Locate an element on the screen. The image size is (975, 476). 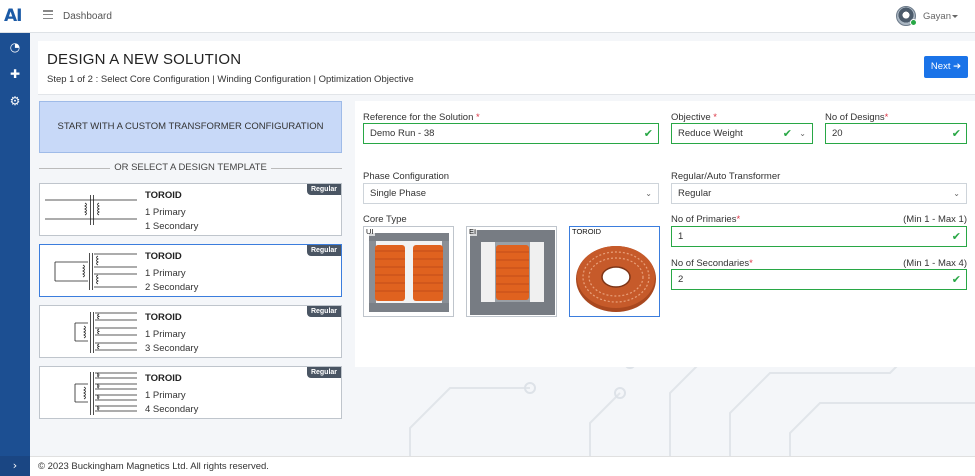
core-option-toroid: TOROID is located at coordinates (614, 271).